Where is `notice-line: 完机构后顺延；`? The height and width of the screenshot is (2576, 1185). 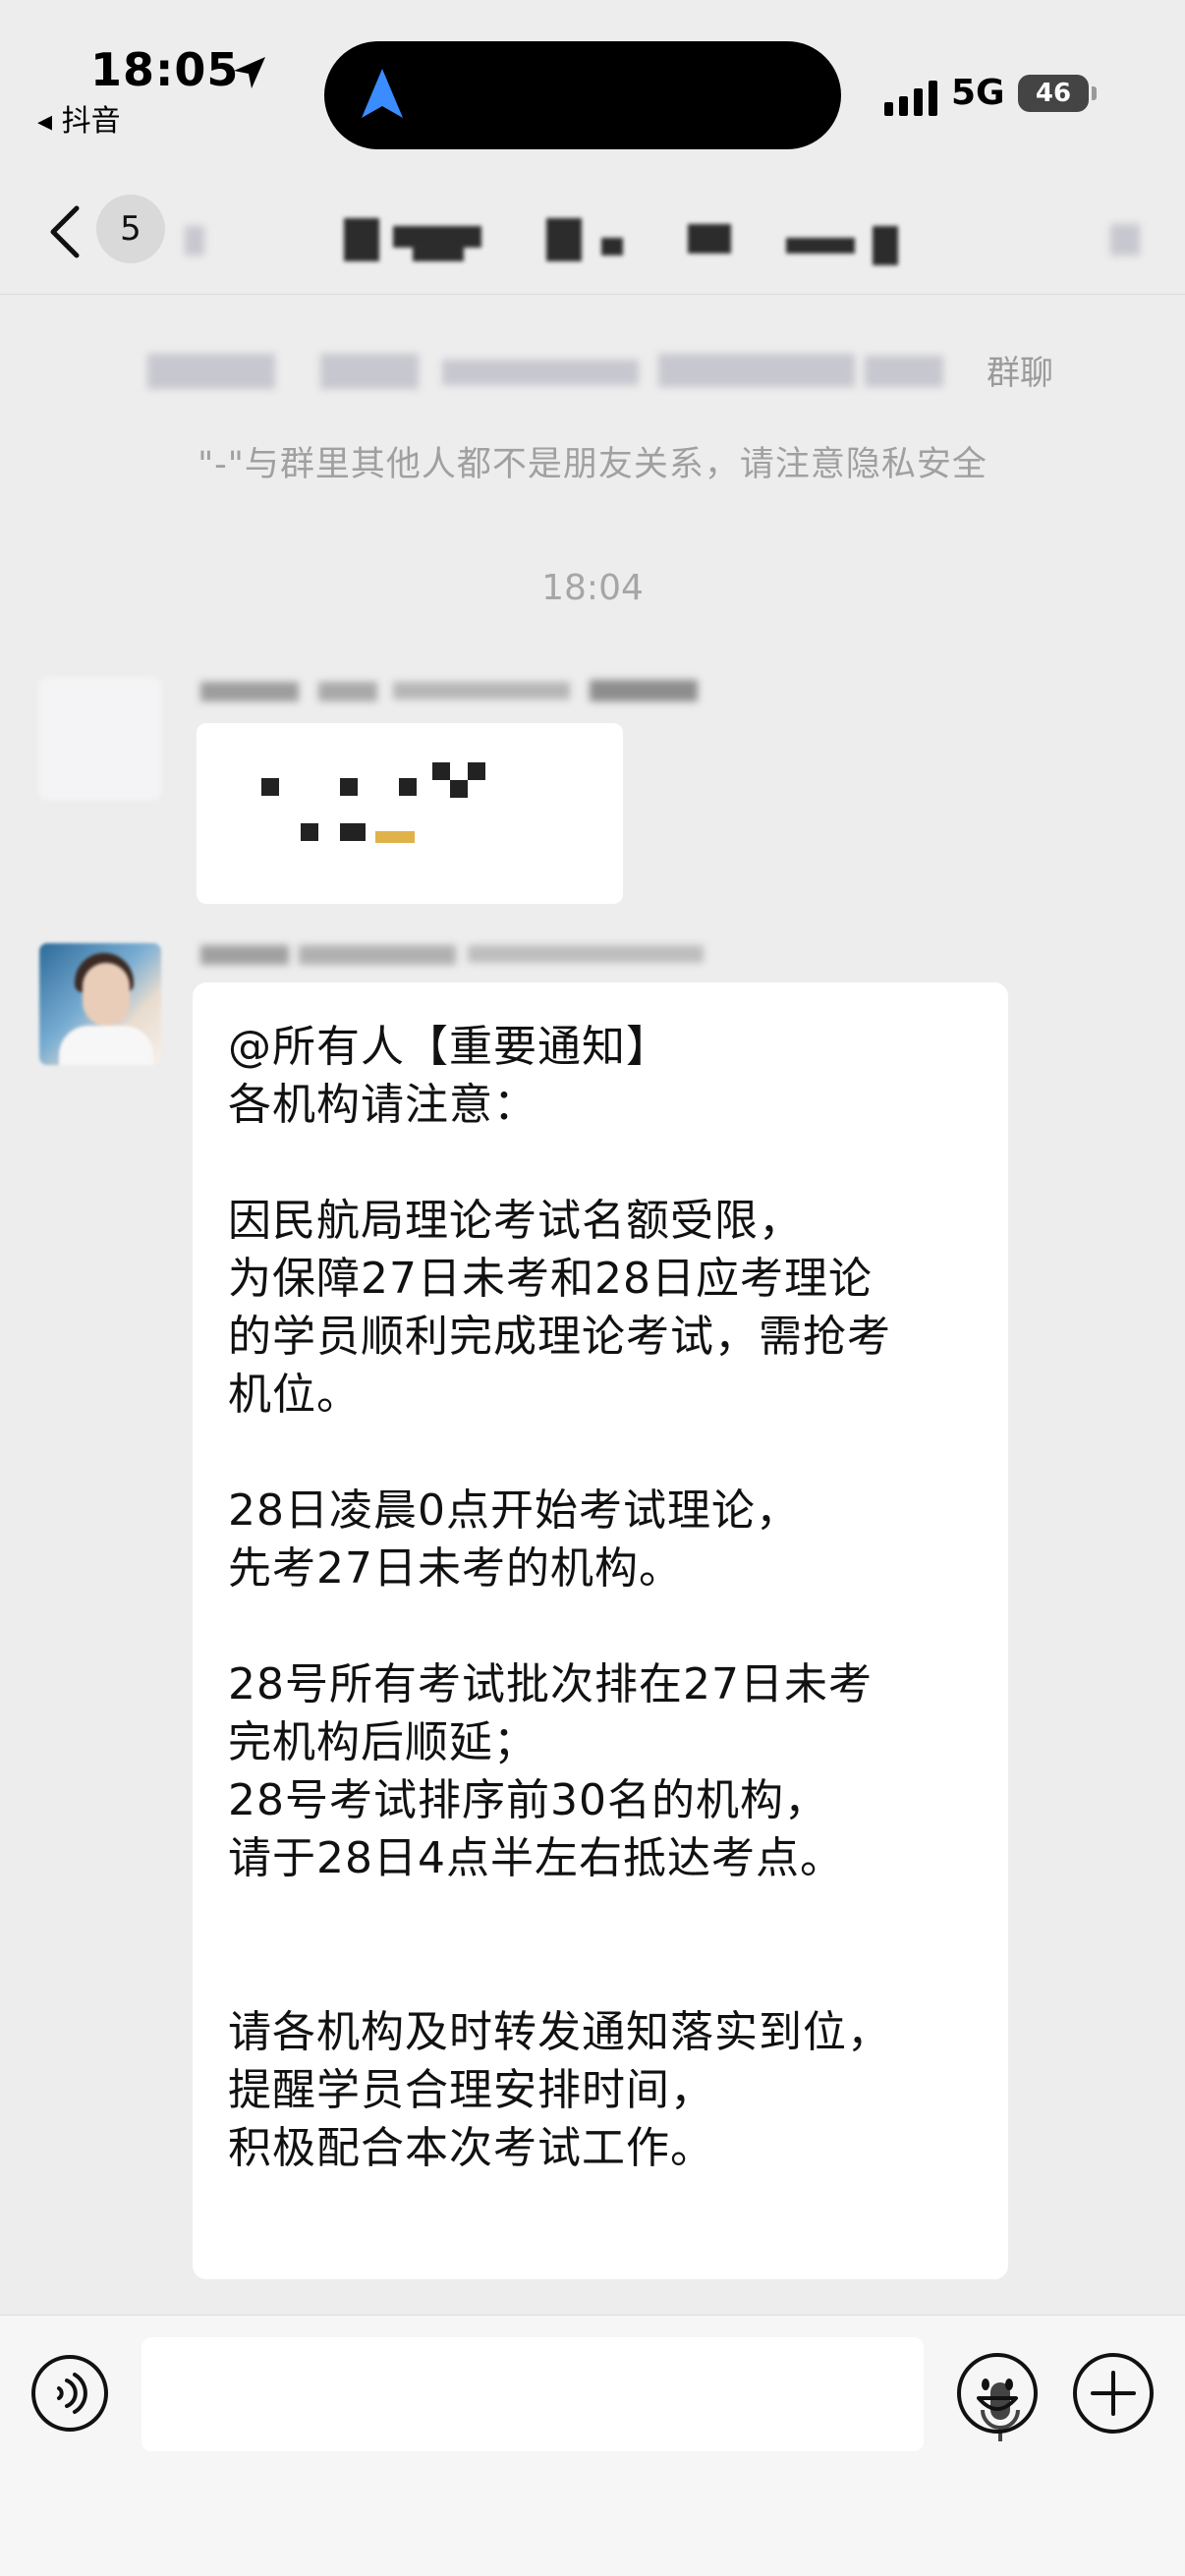
notice-line: 完机构后顺延； is located at coordinates (383, 1742).